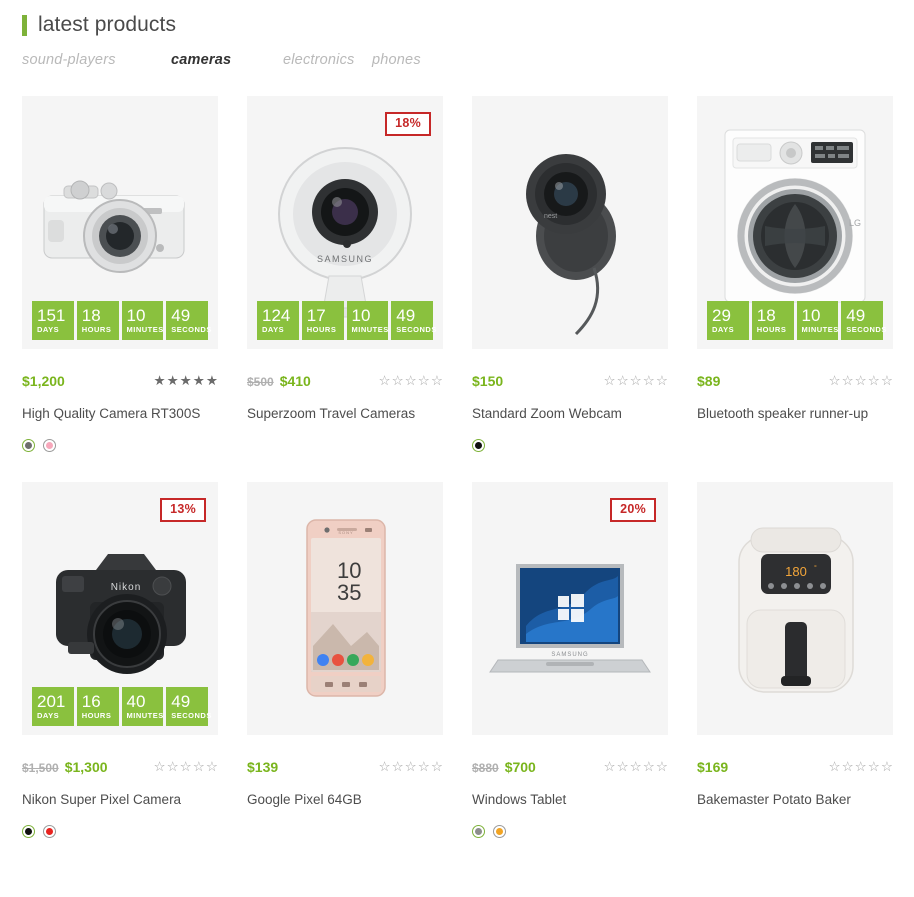 This screenshot has width=914, height=897. What do you see at coordinates (792, 800) in the screenshot?
I see `product-name: Bakemaster Potato Baker` at bounding box center [792, 800].